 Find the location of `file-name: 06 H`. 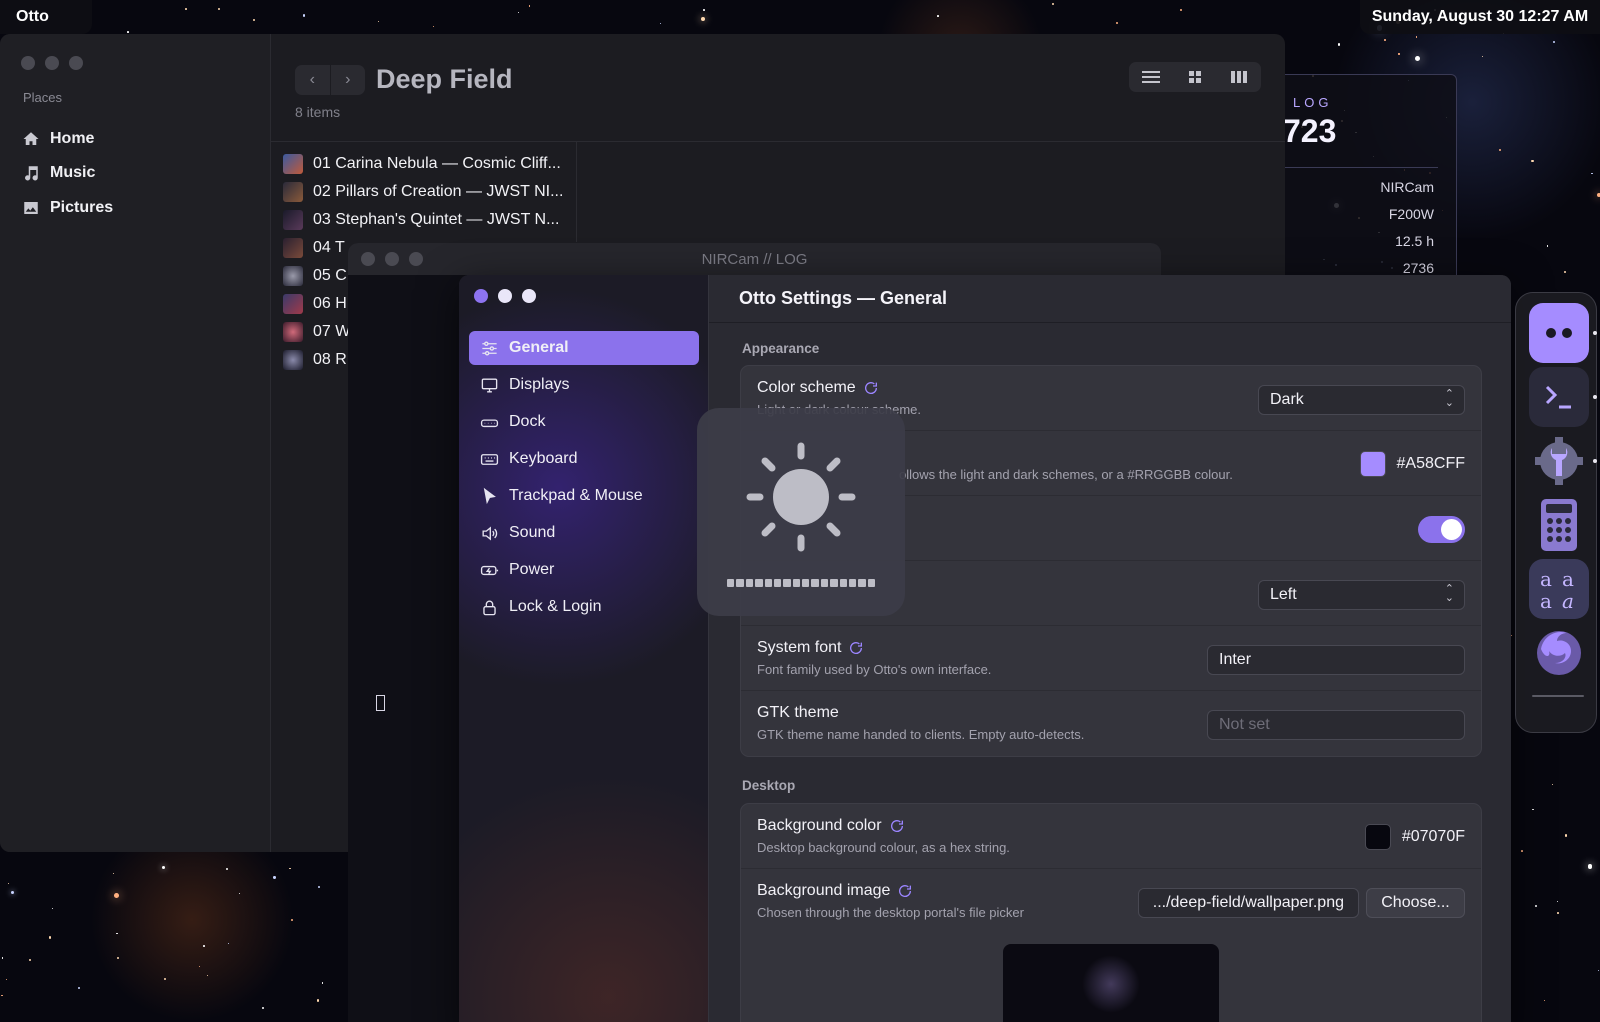

file-name: 06 H is located at coordinates (330, 303).